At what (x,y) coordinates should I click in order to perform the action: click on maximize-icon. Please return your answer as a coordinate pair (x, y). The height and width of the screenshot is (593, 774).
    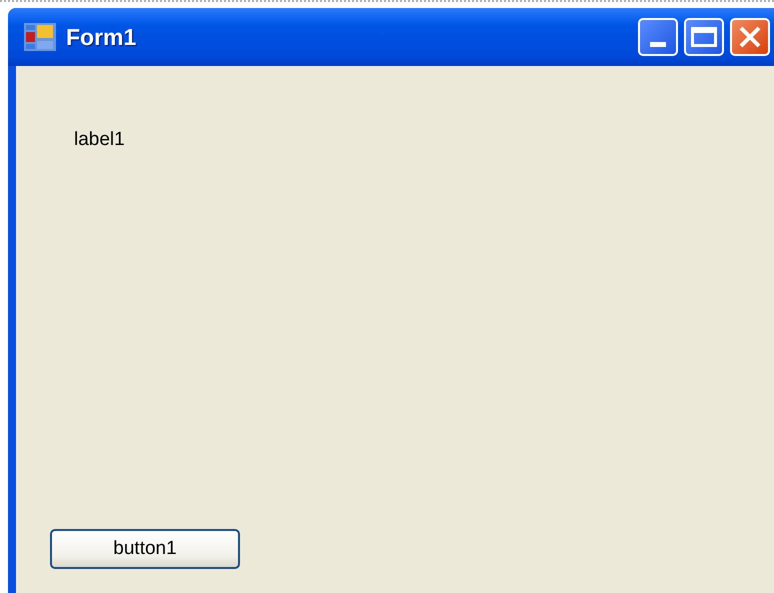
    Looking at the image, I should click on (704, 37).